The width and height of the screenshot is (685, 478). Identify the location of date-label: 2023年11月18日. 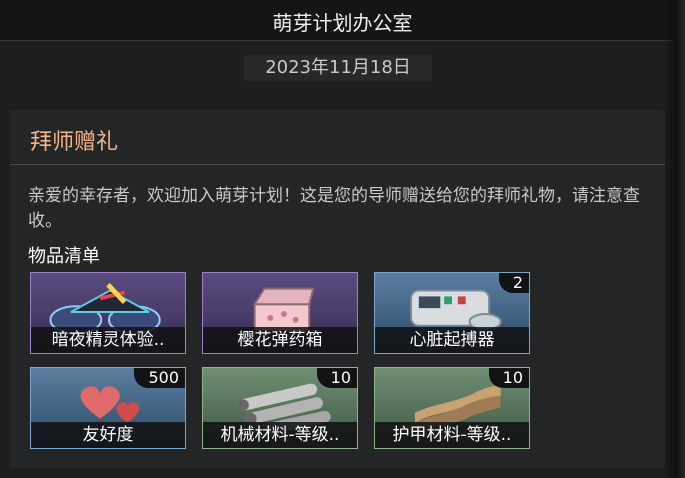
(338, 68).